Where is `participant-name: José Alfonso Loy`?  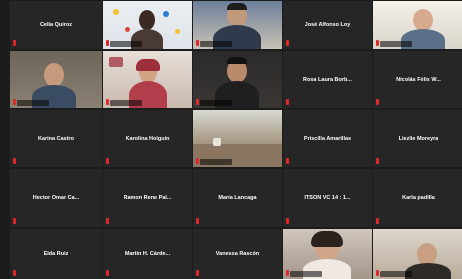
participant-name: José Alfonso Loy is located at coordinates (327, 25).